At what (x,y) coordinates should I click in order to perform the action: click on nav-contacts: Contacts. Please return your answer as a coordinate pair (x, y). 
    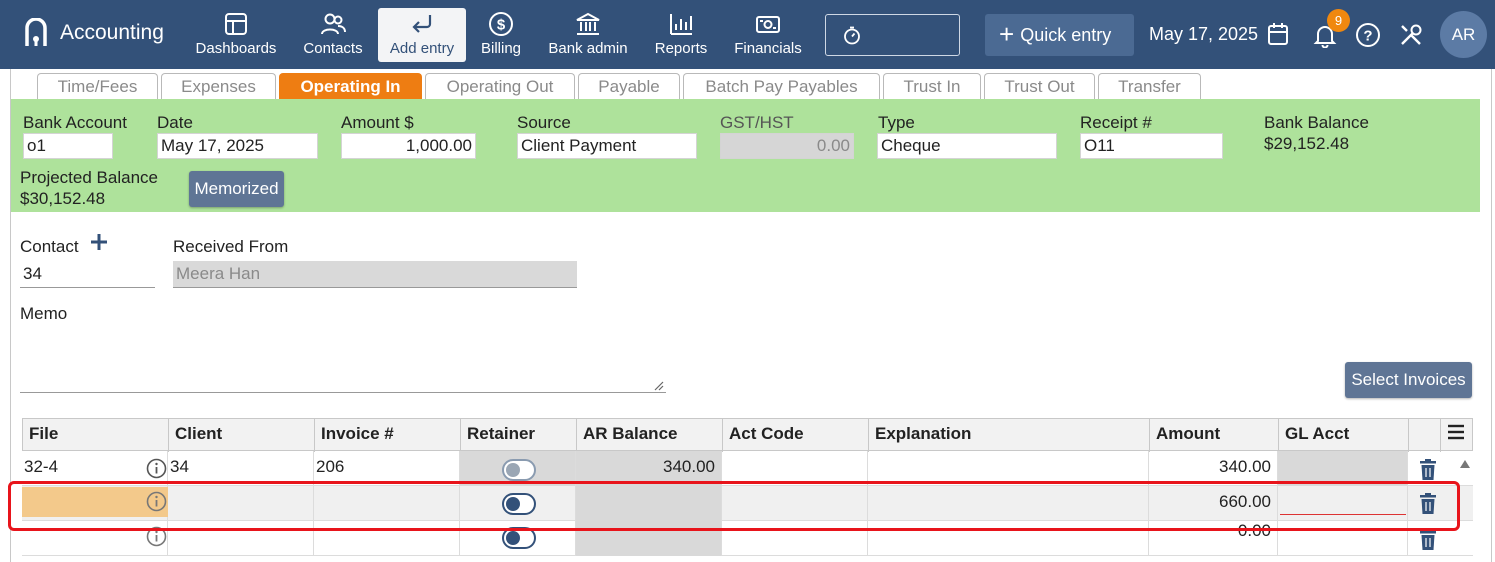
    Looking at the image, I should click on (333, 35).